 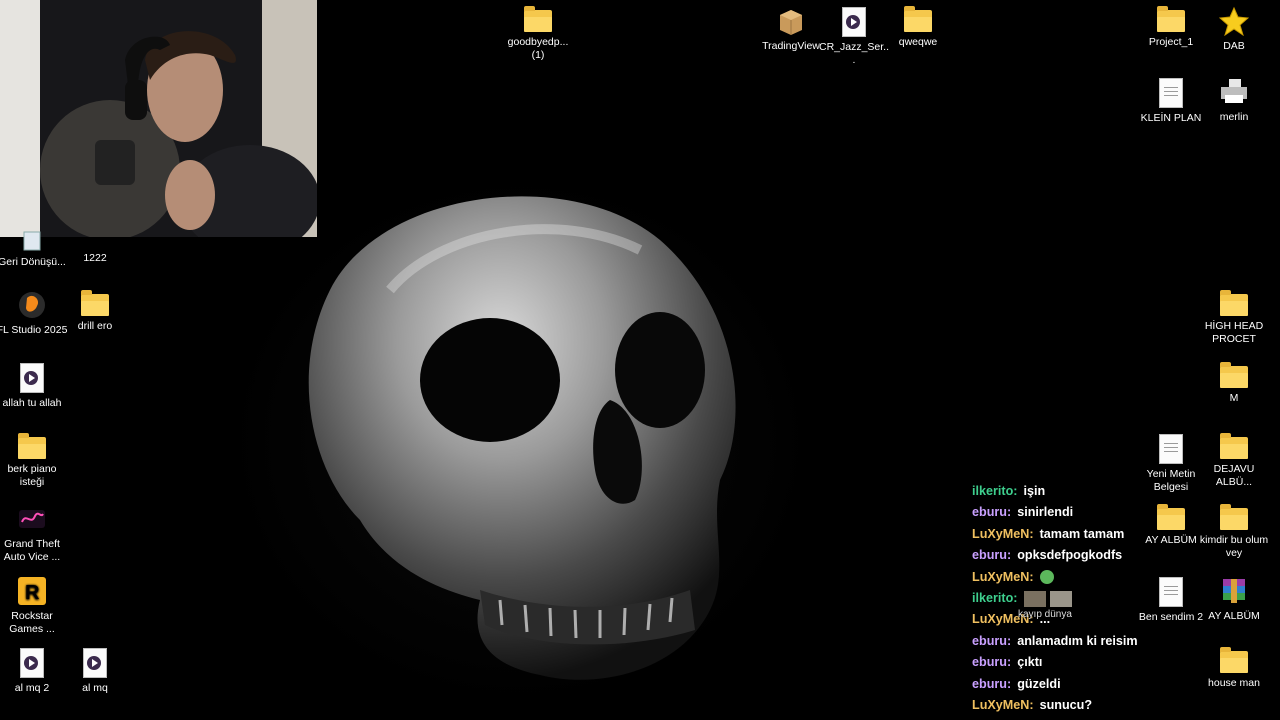 I want to click on desktop-icon-kimdir-bu: kimdir bu olum vey, so click(x=1234, y=532).